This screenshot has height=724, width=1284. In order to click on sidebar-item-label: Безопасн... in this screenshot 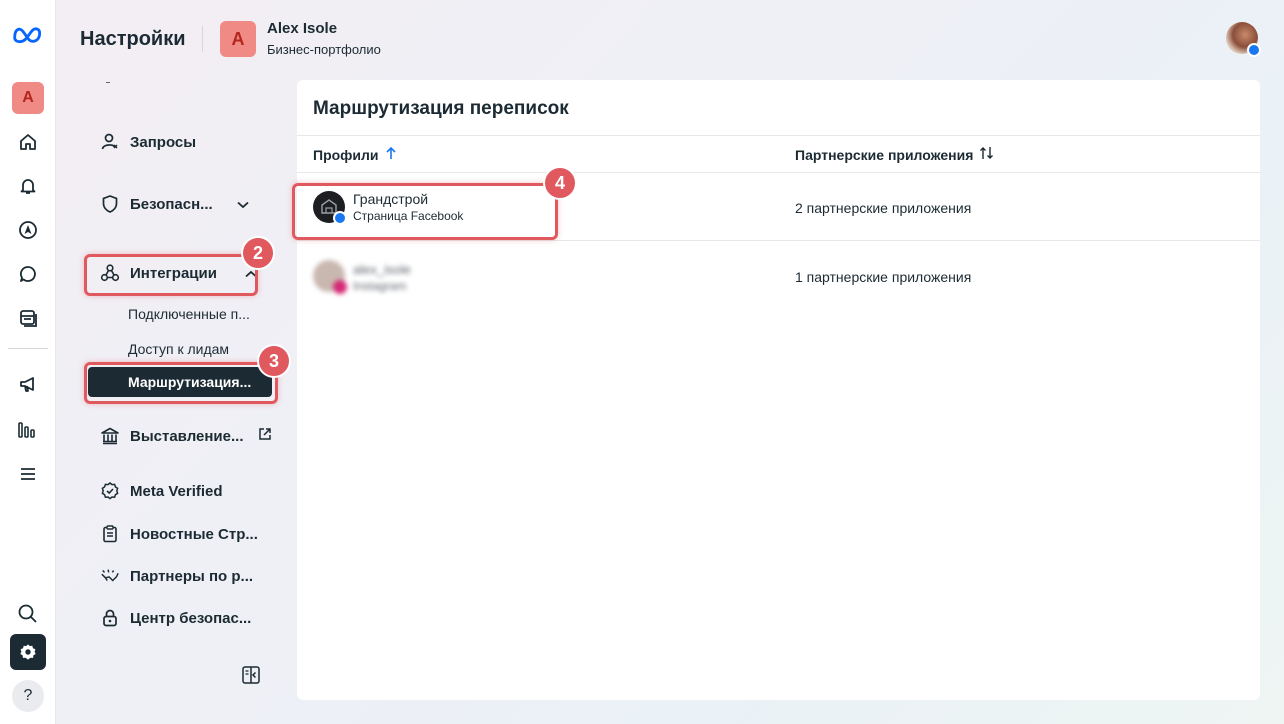, I will do `click(171, 204)`.